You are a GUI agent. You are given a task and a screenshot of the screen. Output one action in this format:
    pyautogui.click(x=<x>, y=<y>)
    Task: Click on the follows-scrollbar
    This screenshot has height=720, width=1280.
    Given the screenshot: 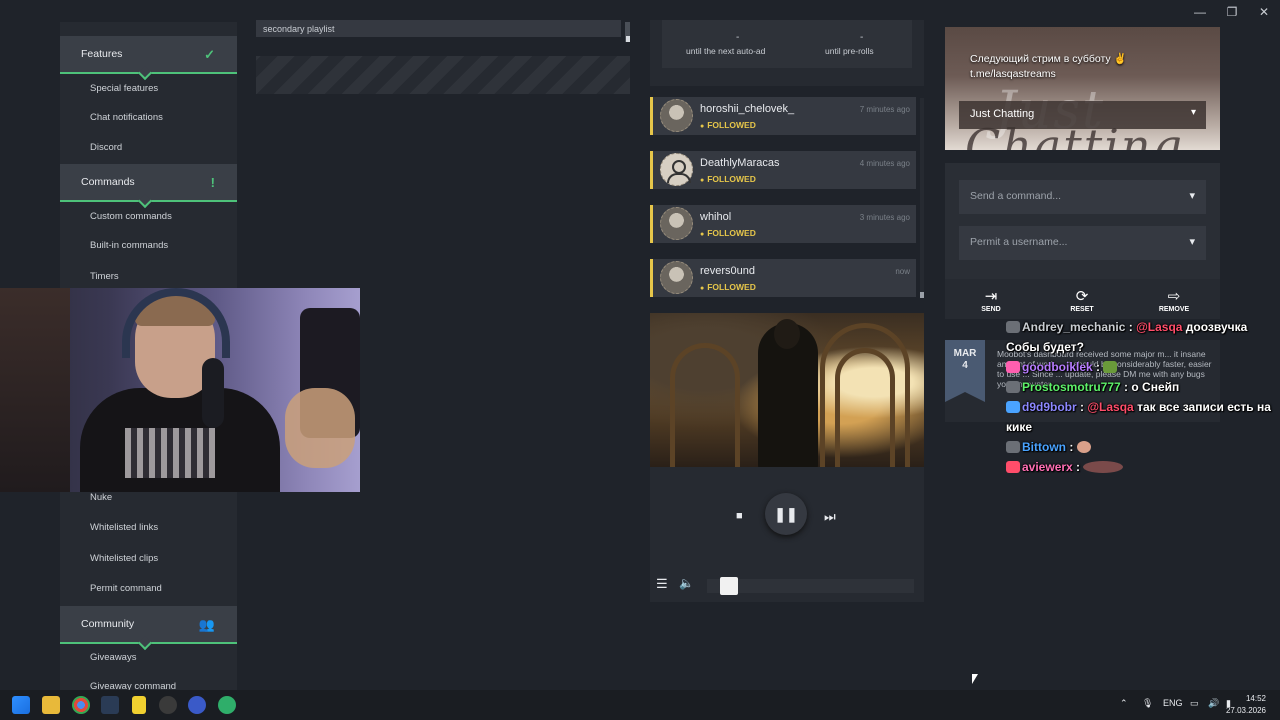 What is the action you would take?
    pyautogui.click(x=922, y=198)
    